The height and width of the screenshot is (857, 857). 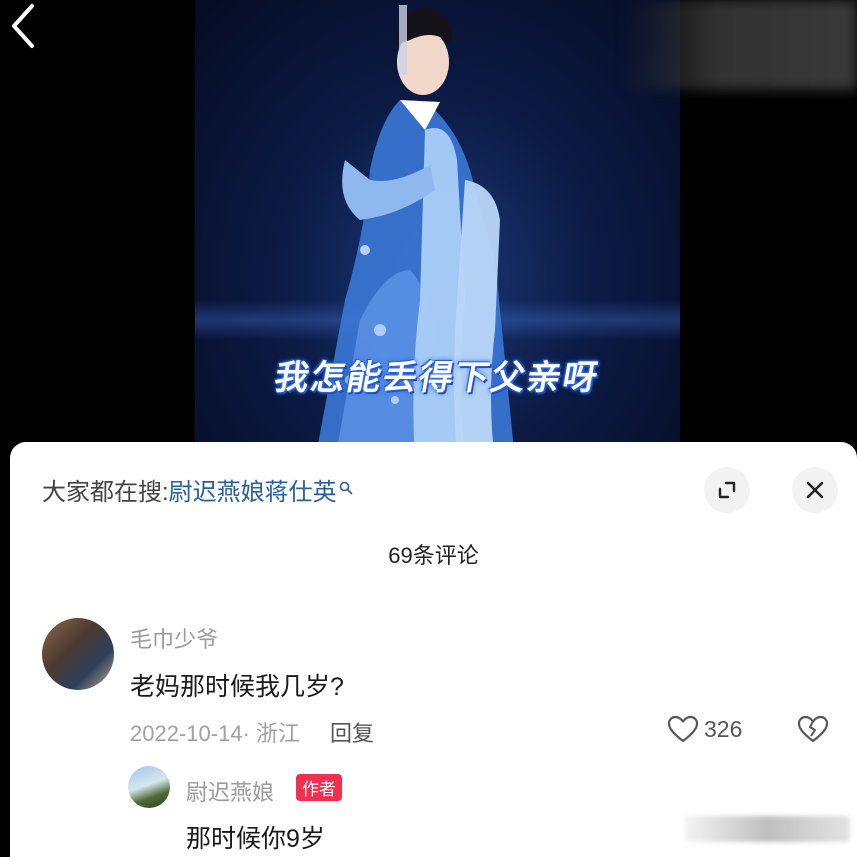 What do you see at coordinates (767, 829) in the screenshot?
I see `watermark` at bounding box center [767, 829].